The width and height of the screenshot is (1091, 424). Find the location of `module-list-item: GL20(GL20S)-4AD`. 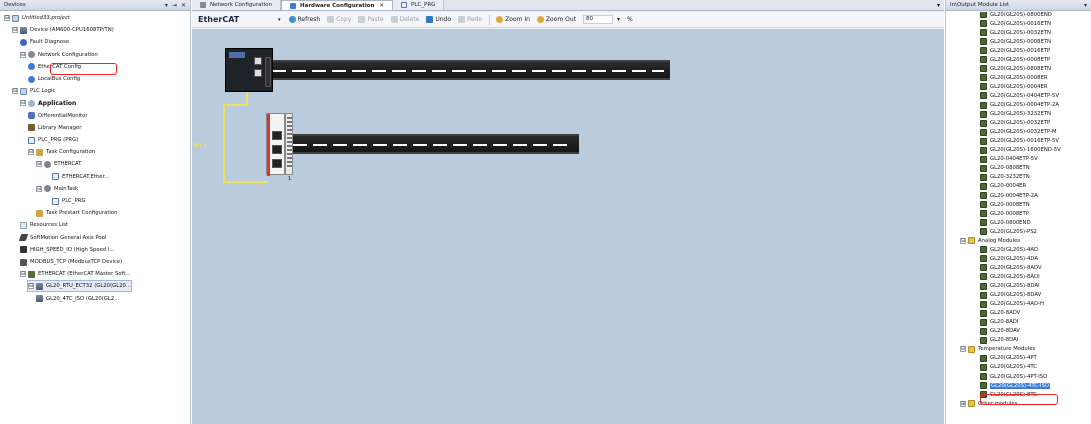

module-list-item: GL20(GL20S)-4AD is located at coordinates (1009, 249).